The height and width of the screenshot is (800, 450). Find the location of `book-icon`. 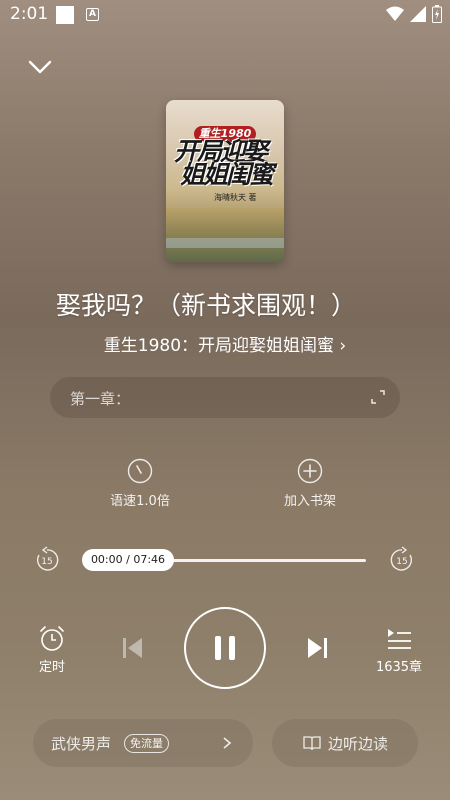

book-icon is located at coordinates (312, 743).